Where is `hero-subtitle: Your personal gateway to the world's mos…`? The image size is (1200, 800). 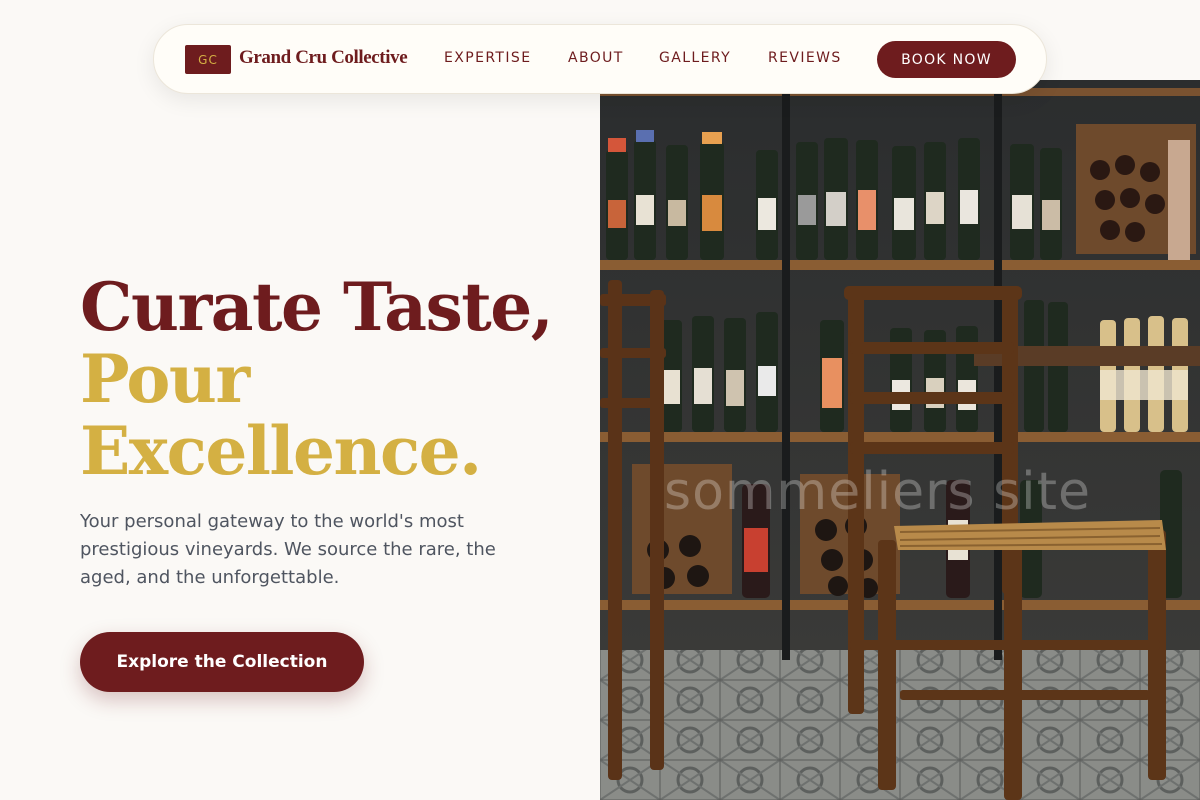
hero-subtitle: Your personal gateway to the world's mos… is located at coordinates (288, 549).